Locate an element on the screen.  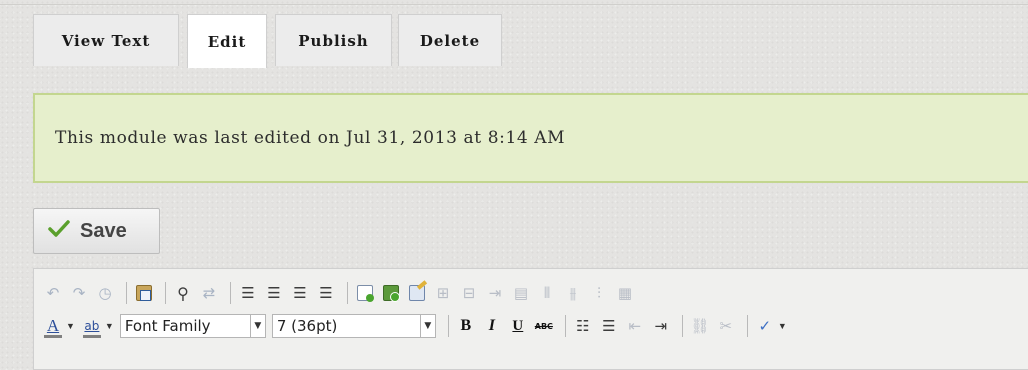
insert-row-before-icon: ⊞ is located at coordinates (443, 293).